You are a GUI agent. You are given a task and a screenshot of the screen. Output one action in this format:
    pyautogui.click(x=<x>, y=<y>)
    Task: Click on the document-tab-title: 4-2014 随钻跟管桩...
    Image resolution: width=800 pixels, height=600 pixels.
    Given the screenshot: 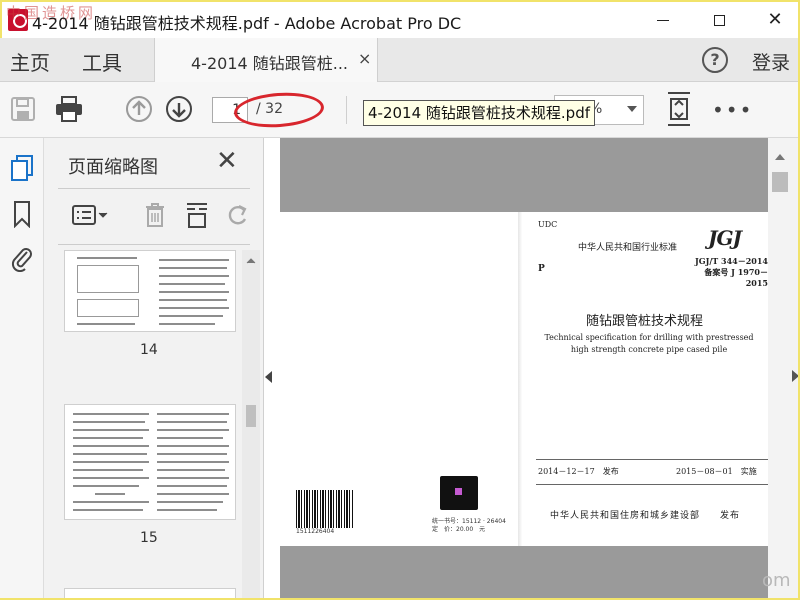 What is the action you would take?
    pyautogui.click(x=270, y=63)
    